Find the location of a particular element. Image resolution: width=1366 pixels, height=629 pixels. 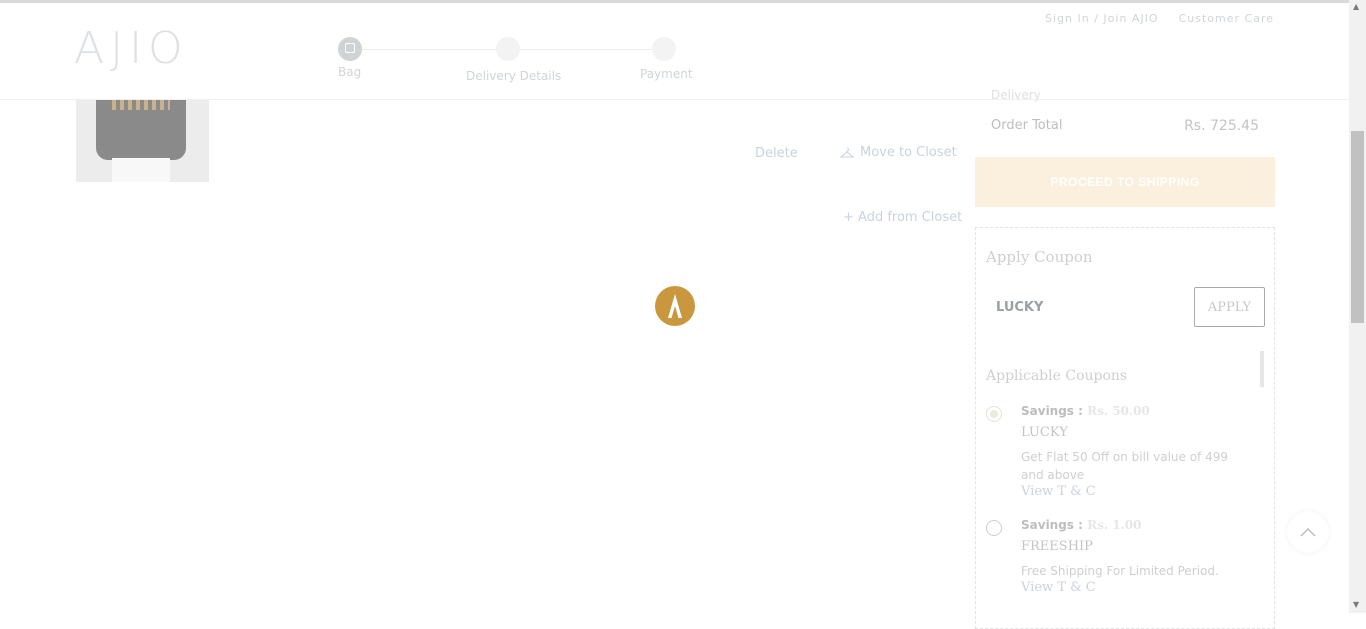

coupon-savings: Savings : Rs. 1.00 is located at coordinates (1081, 525).